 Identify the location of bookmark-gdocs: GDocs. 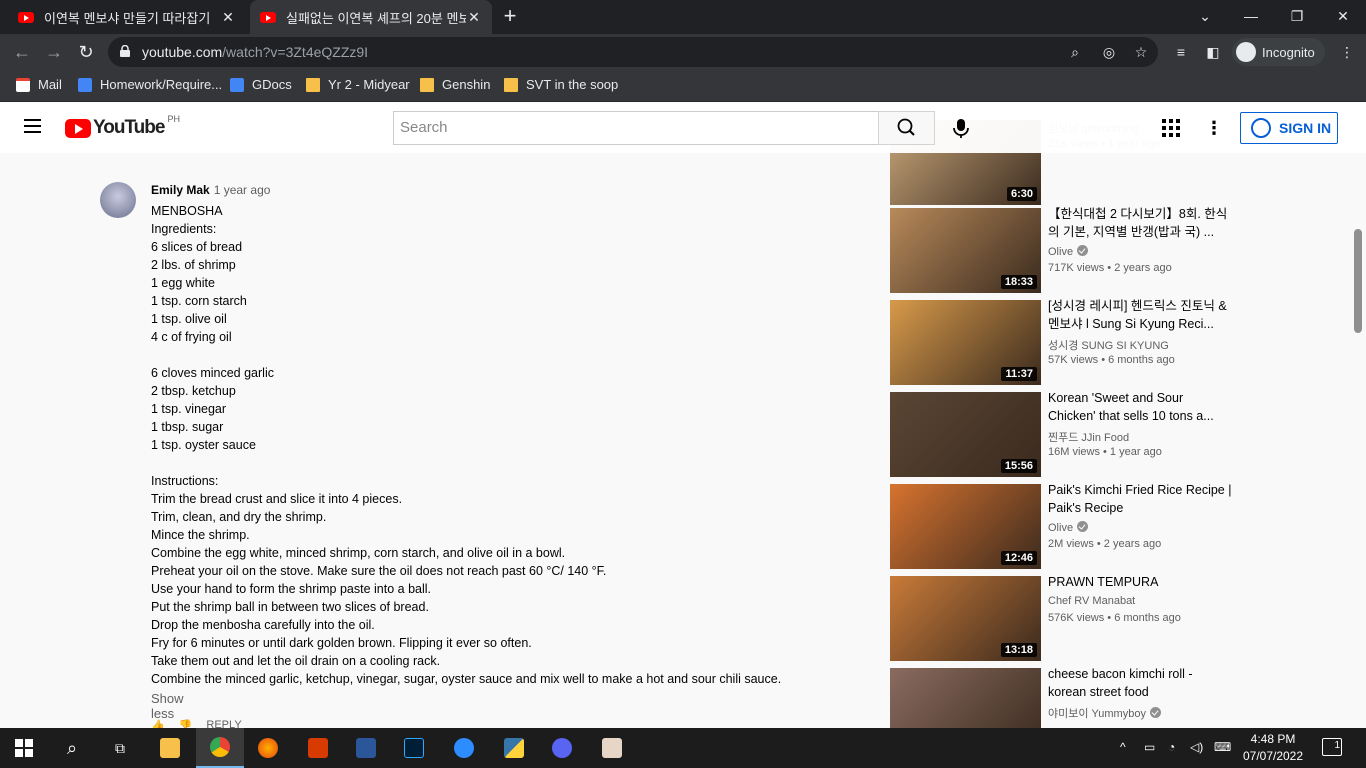
(261, 84).